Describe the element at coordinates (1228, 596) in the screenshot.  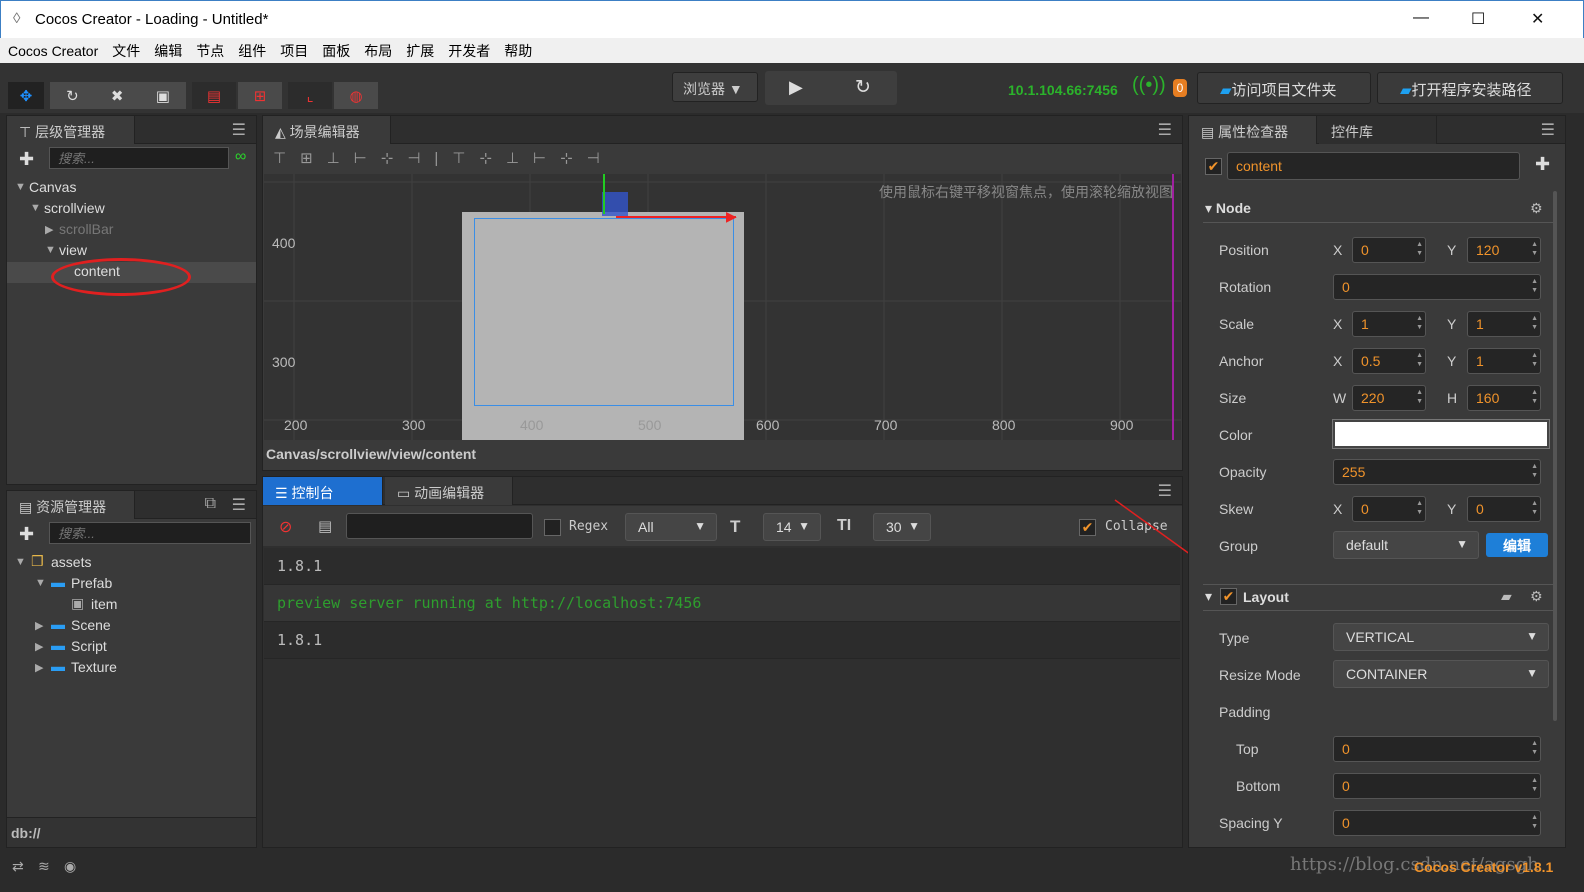
I see `layout-enabled-checkbox: ✔` at that location.